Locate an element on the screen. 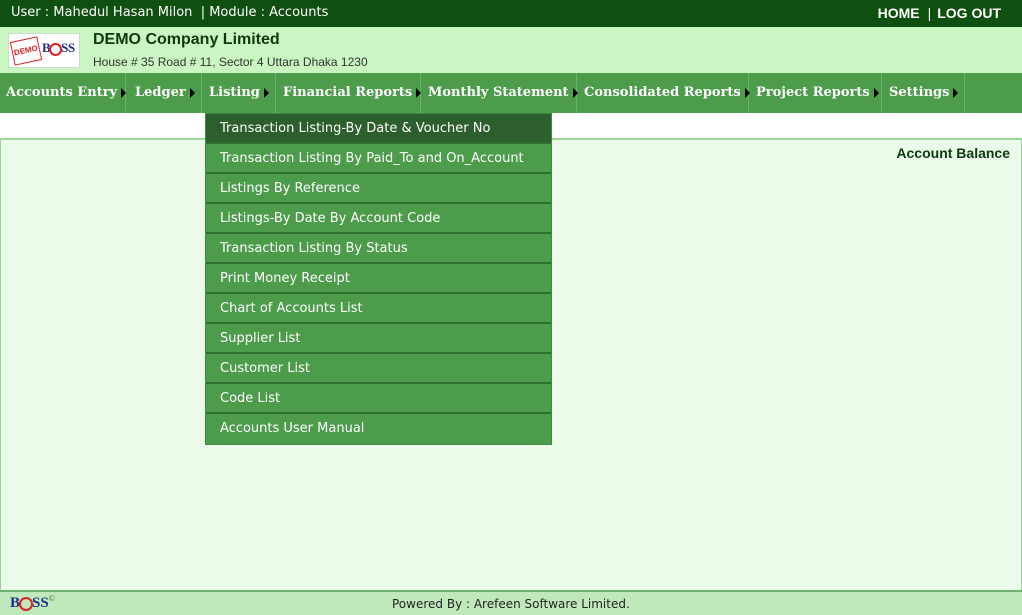  menu-project-reports: Project Reports is located at coordinates (815, 93).